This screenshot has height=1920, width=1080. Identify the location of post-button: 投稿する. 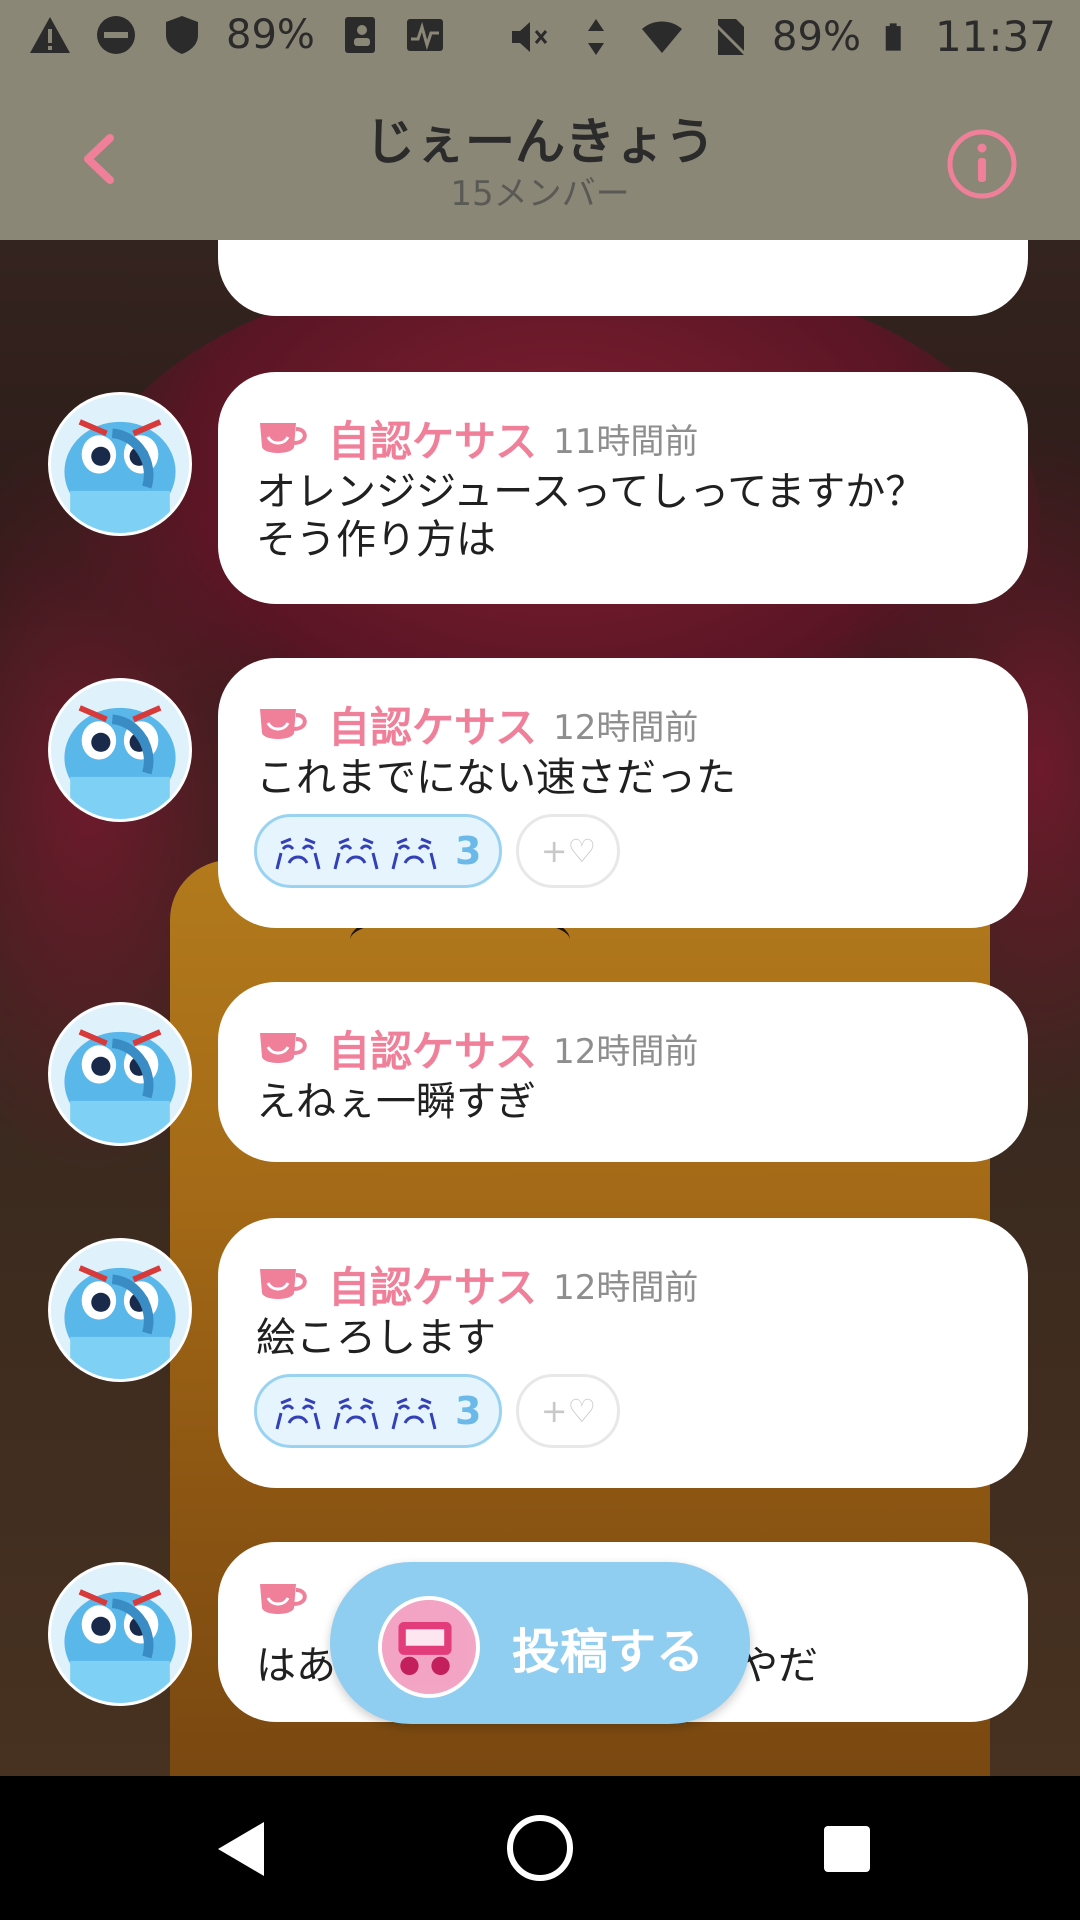
(540, 1643).